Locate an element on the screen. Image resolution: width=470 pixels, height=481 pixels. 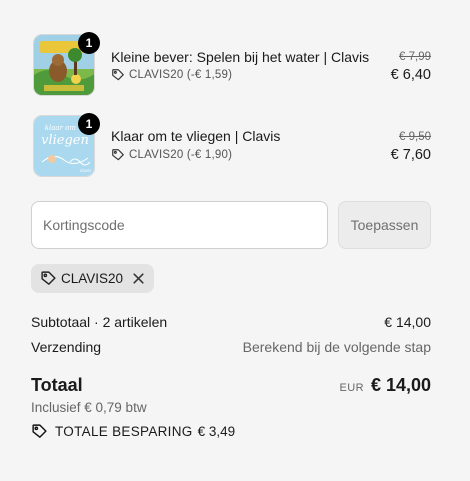
applied-discount-chip: CLAVIS20 is located at coordinates (93, 278).